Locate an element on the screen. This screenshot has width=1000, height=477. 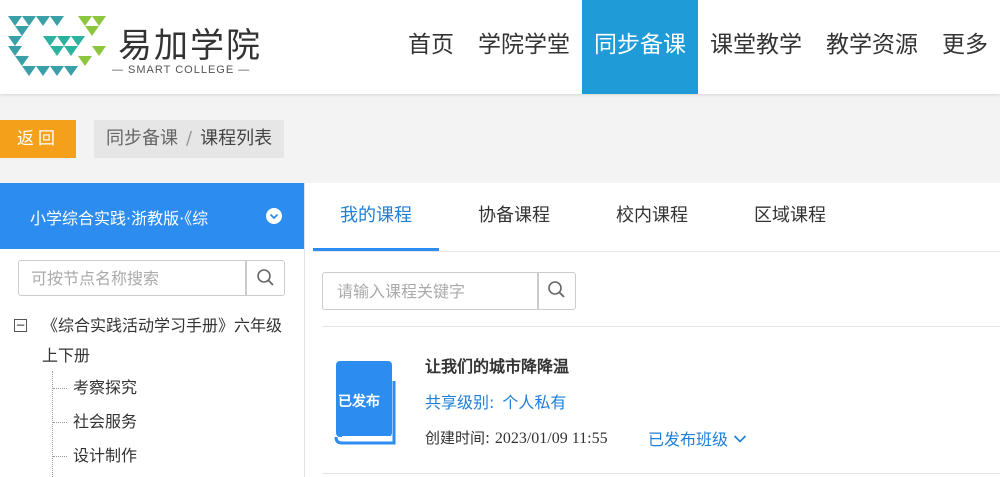
tree-root-label: 《综合实践活动学习手册》六年级上下册 is located at coordinates (154, 341).